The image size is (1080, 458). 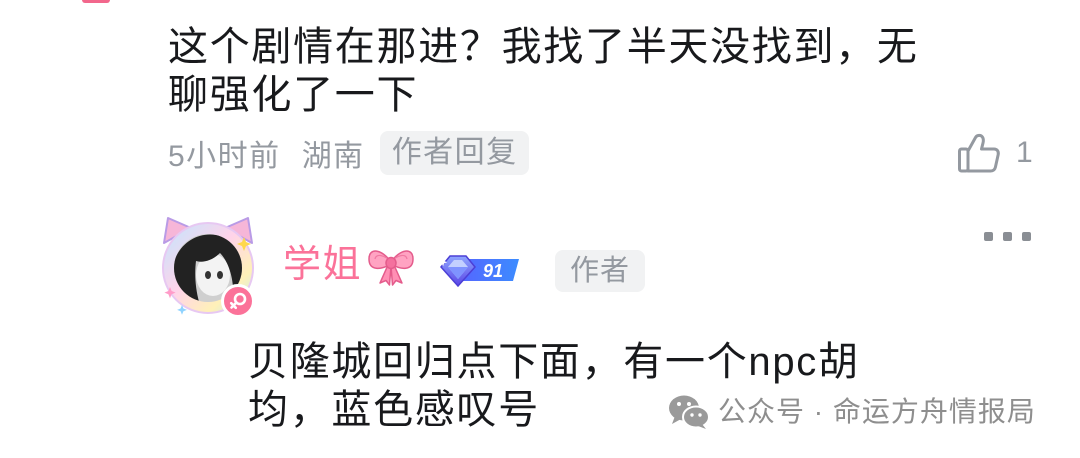 I want to click on female-icon, so click(x=238, y=301).